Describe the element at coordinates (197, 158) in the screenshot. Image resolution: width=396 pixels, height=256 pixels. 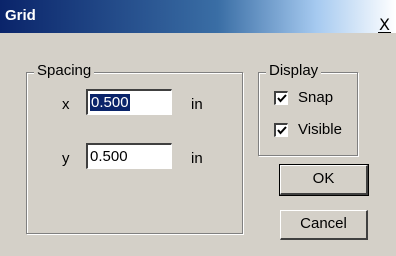
I see `y-unit-label: in` at that location.